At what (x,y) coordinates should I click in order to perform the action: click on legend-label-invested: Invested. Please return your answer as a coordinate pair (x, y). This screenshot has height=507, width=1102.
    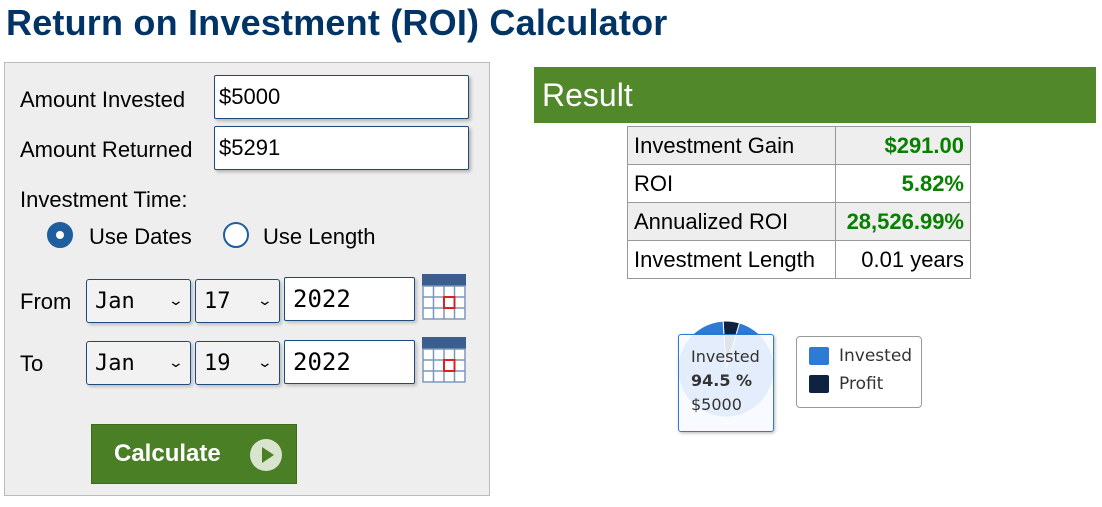
    Looking at the image, I should click on (876, 356).